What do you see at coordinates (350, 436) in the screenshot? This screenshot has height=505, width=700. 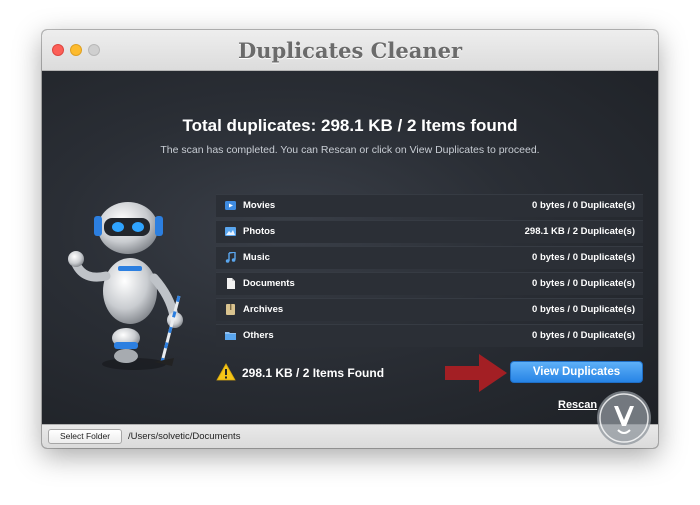 I see `status-bar: Select Folder /Users/solvetic/Documents` at bounding box center [350, 436].